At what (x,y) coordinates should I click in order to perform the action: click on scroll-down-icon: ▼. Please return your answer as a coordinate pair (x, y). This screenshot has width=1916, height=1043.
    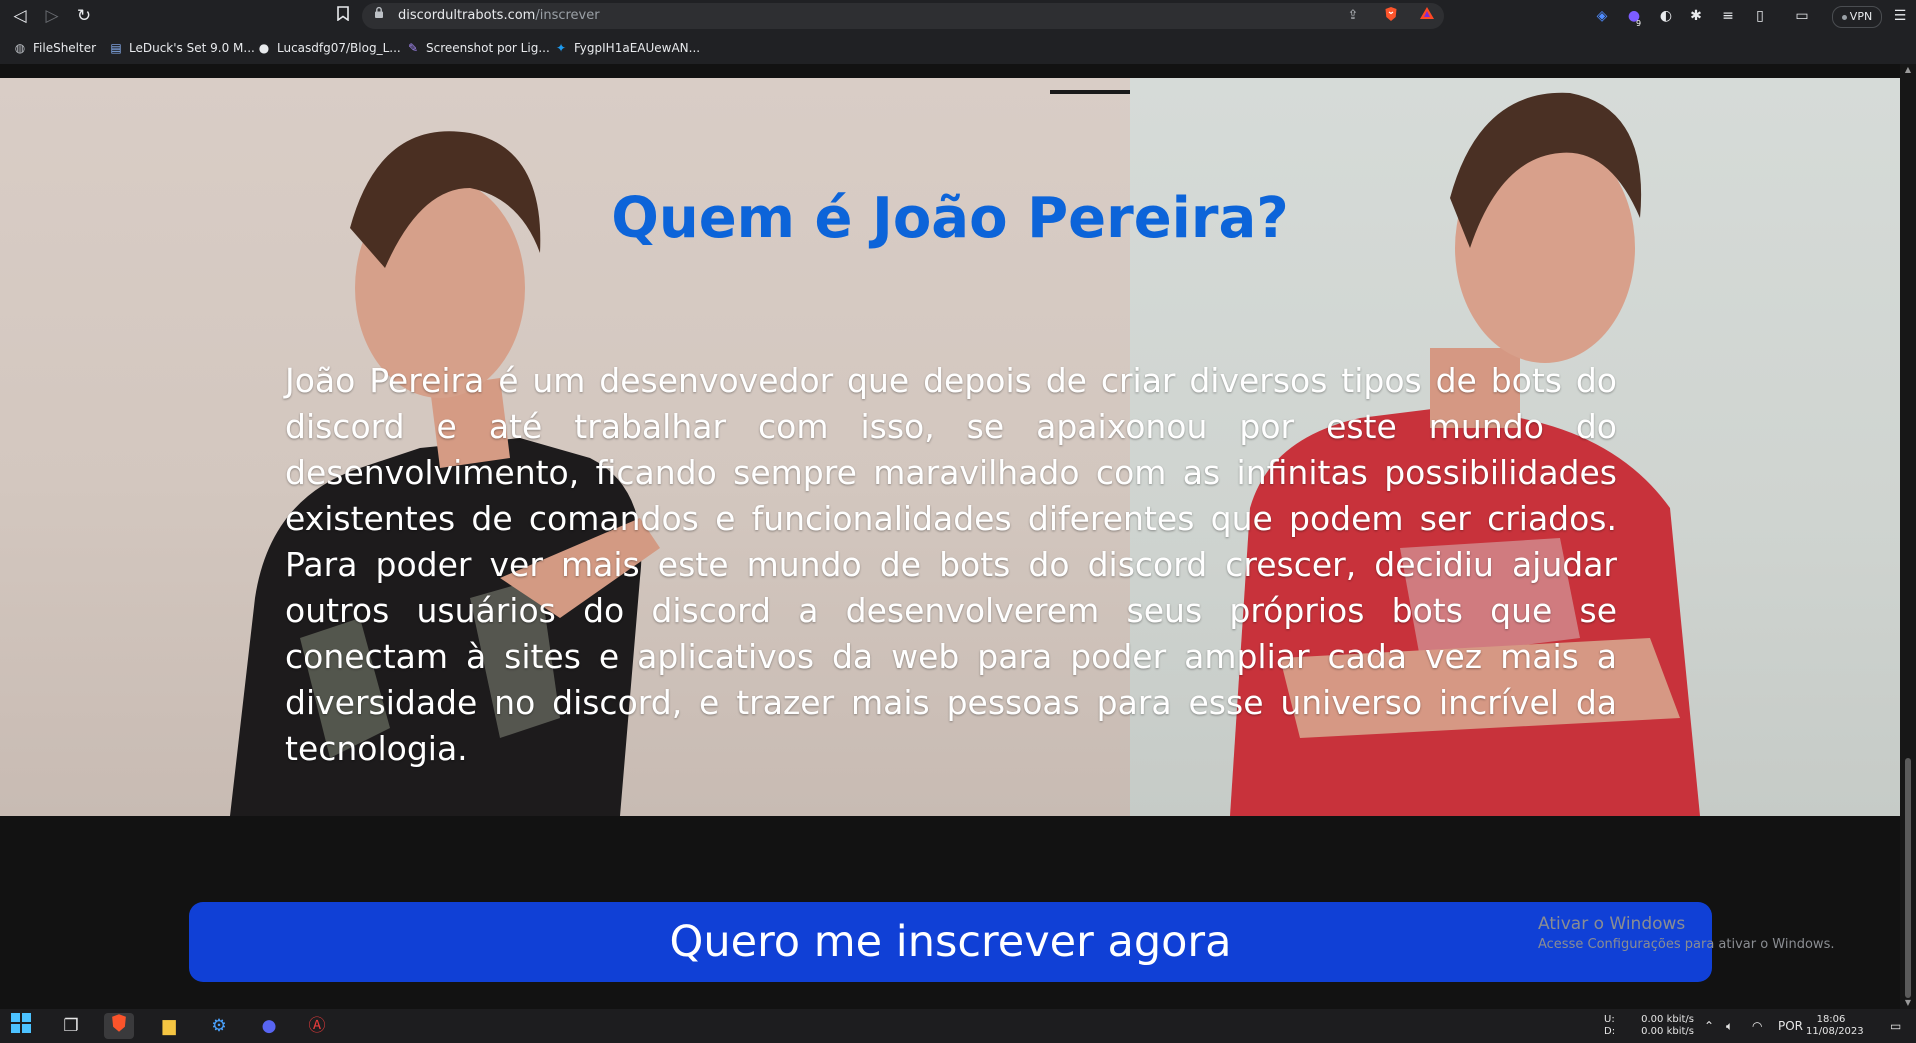
    Looking at the image, I should click on (1908, 1003).